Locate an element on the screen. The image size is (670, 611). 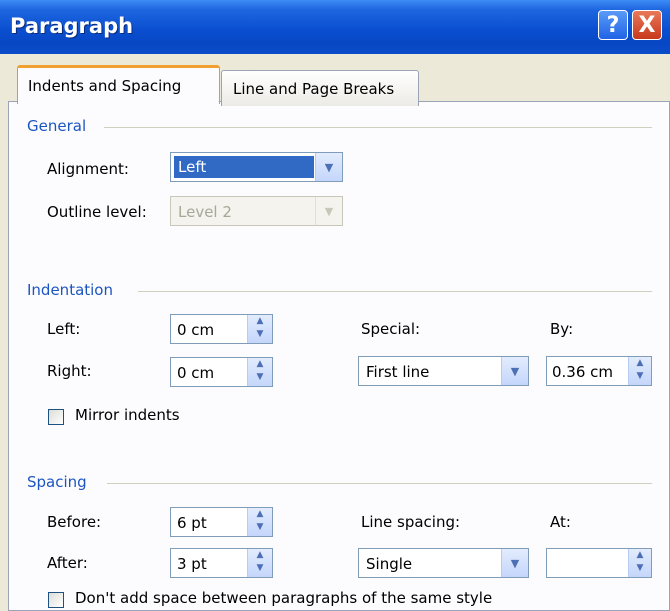
dont-add-space-checkbox is located at coordinates (56, 600).